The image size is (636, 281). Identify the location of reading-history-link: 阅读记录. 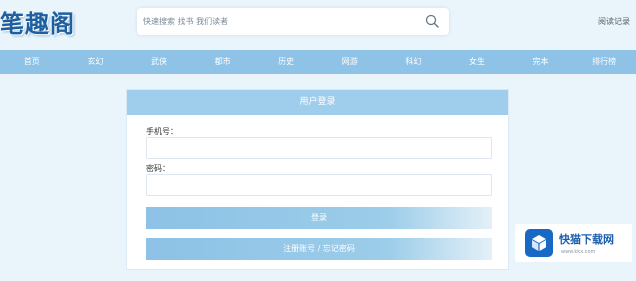
(614, 21).